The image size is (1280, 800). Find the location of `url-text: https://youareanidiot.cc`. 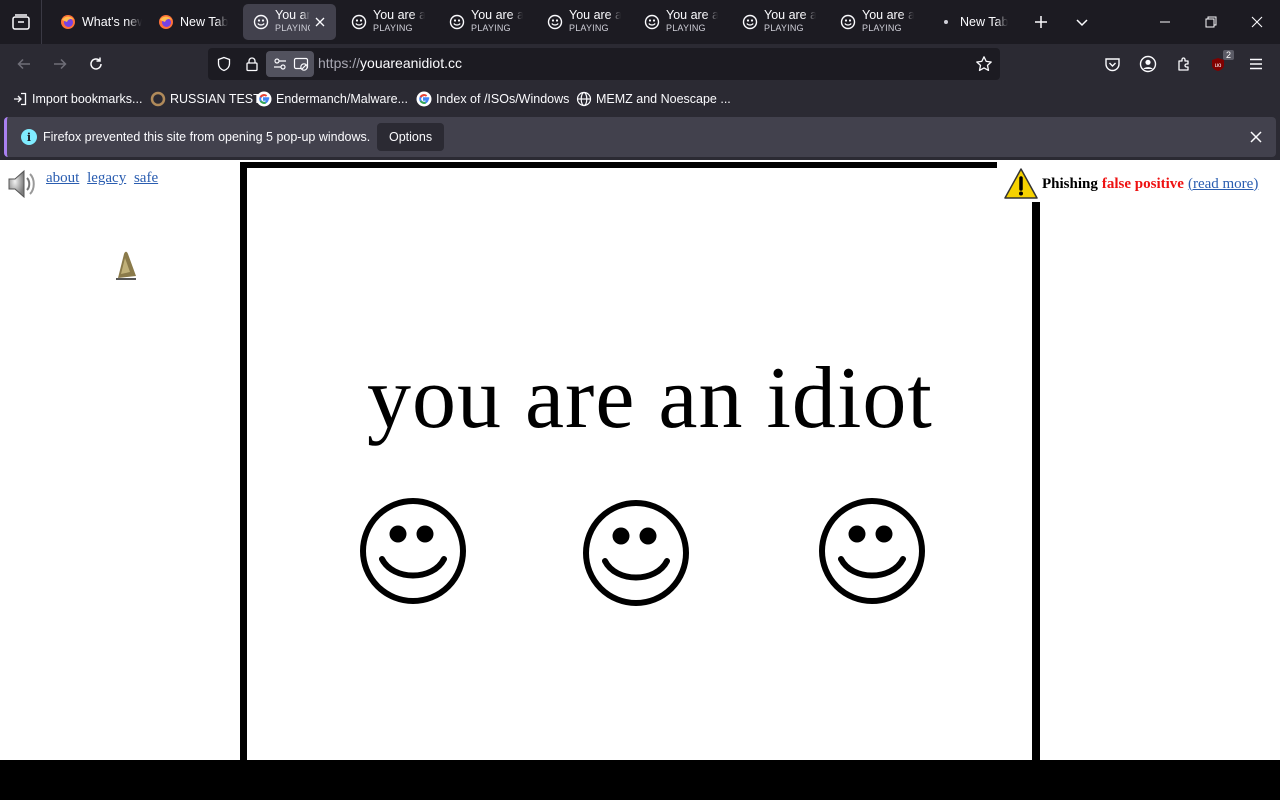

url-text: https://youareanidiot.cc is located at coordinates (390, 63).